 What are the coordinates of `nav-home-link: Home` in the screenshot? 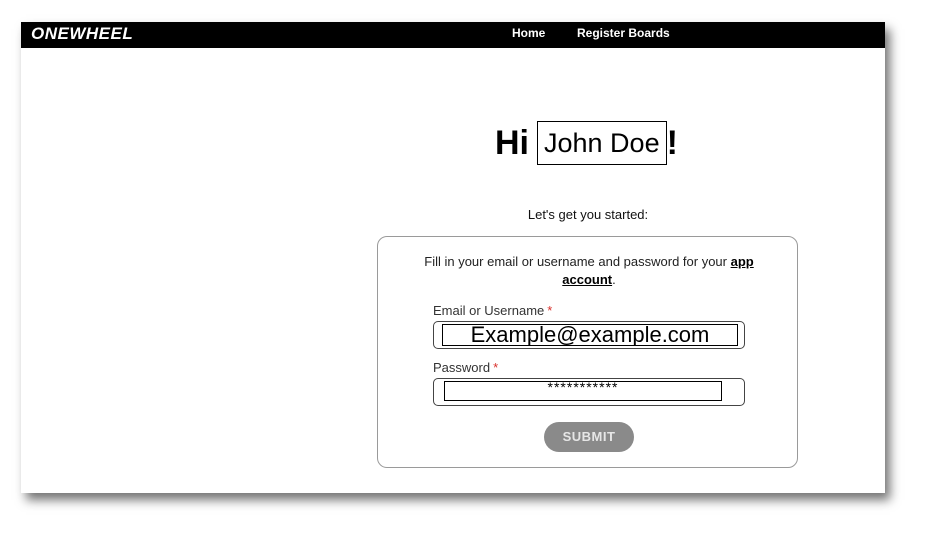 It's located at (528, 33).